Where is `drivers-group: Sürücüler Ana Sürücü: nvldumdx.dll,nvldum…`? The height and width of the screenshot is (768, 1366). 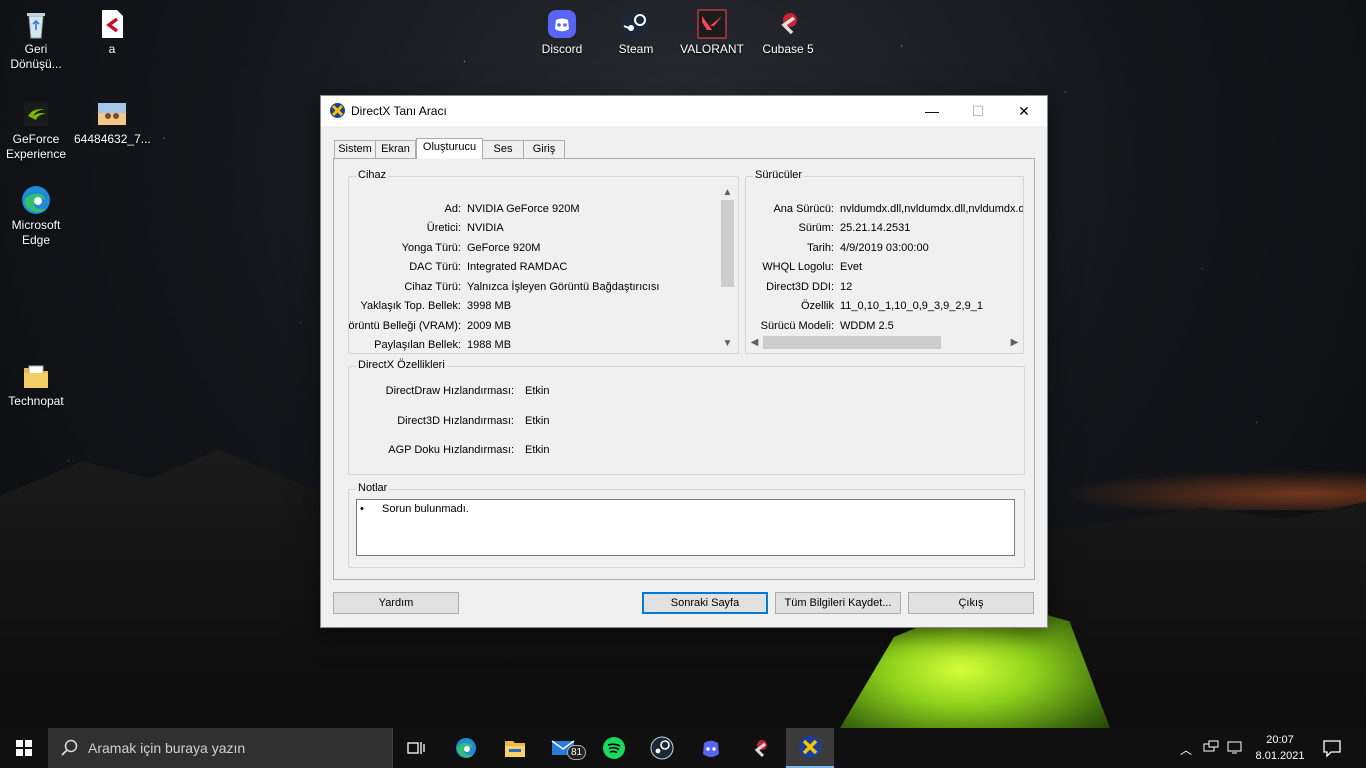
drivers-group: Sürücüler Ana Sürücü: nvldumdx.dll,nvldum… is located at coordinates (884, 261).